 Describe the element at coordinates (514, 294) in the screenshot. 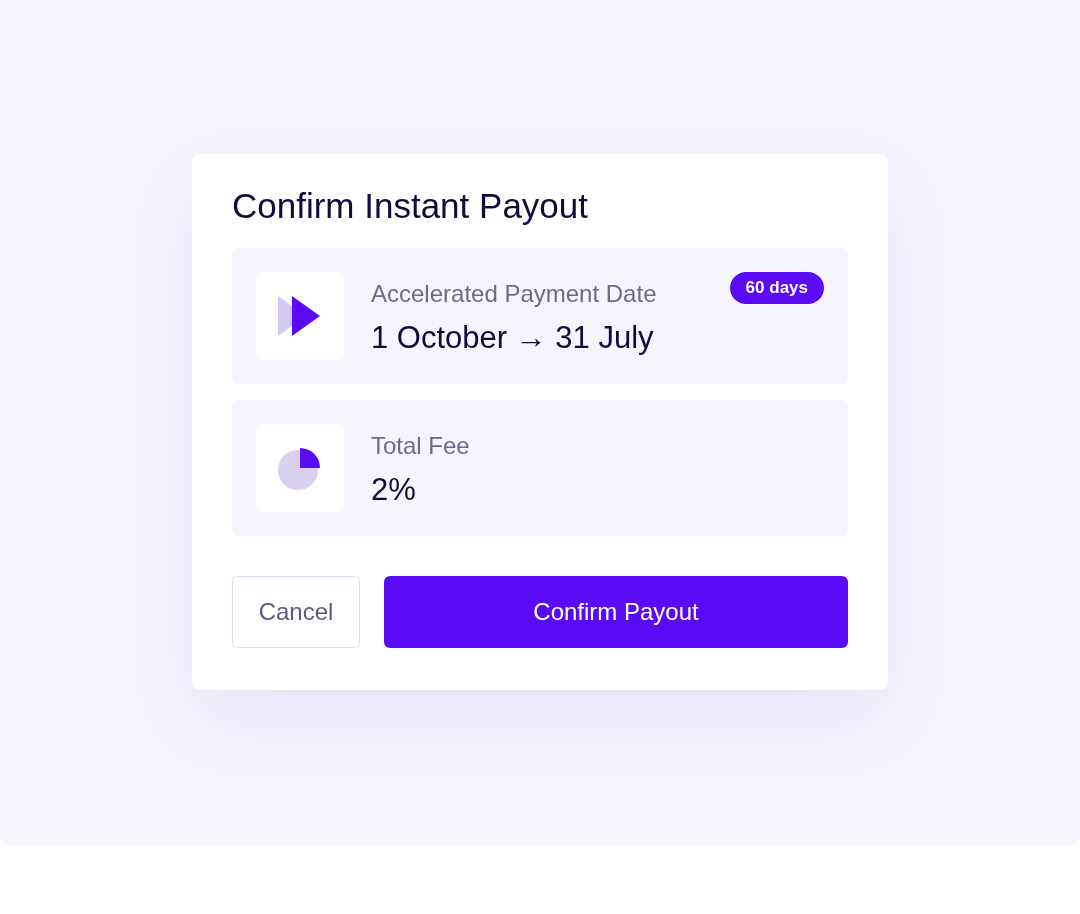

I see `item-label: Accelerated Payment Date` at that location.